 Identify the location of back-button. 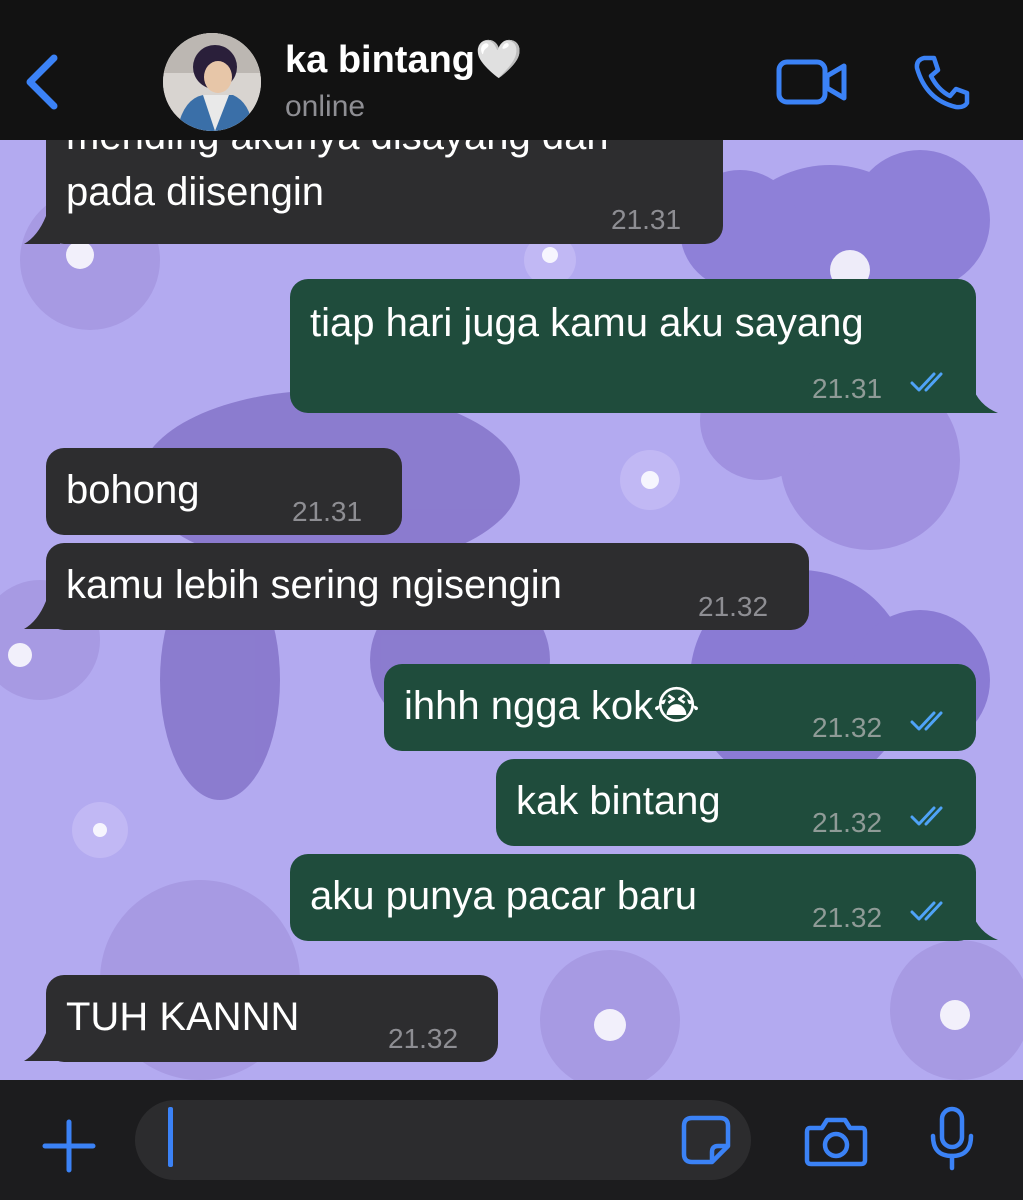
(42, 82).